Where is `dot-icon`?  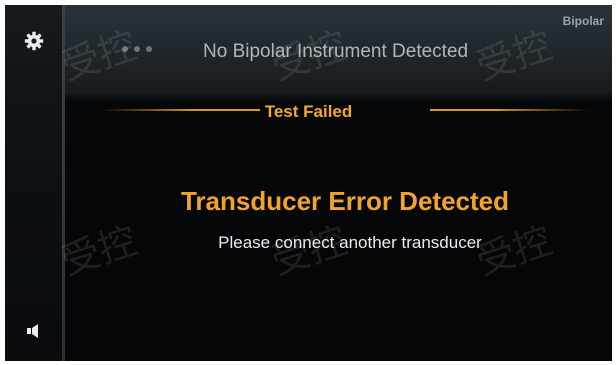 dot-icon is located at coordinates (149, 49).